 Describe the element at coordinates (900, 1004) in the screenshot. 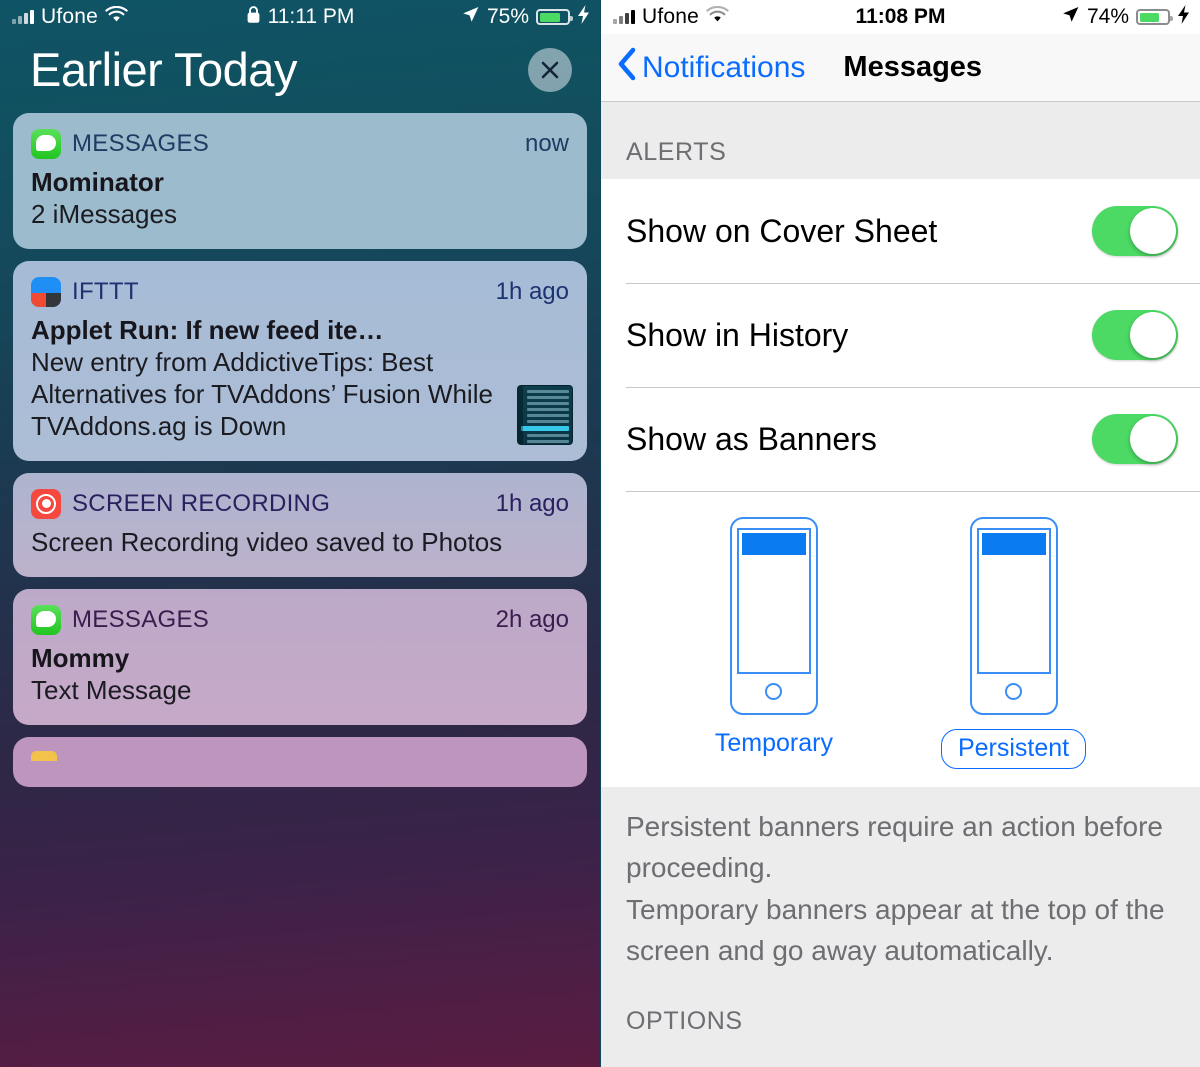

I see `options-section-header: OPTIONS` at that location.